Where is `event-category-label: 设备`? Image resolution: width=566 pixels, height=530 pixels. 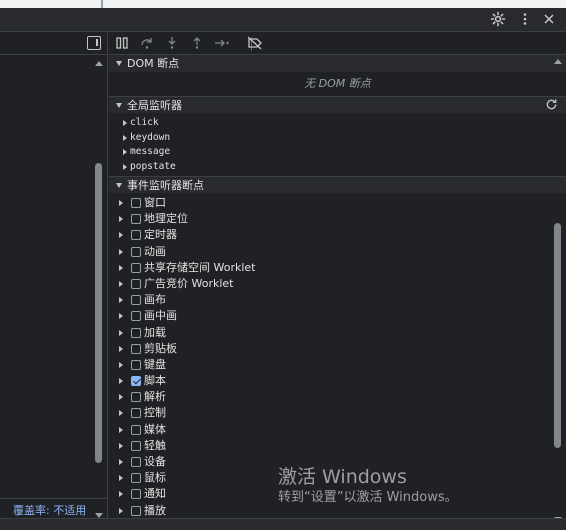
event-category-label: 设备 is located at coordinates (155, 461).